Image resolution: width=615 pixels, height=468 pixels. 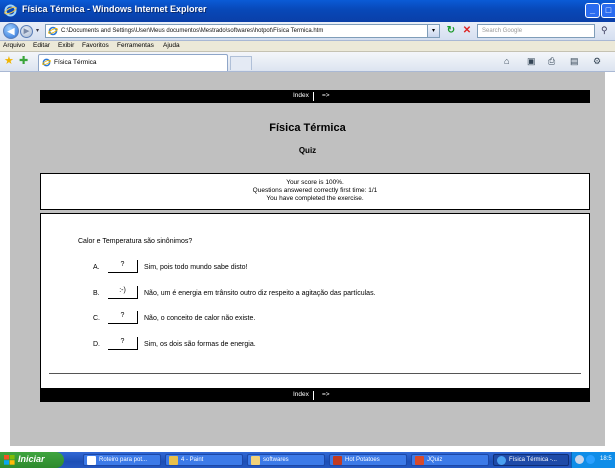 I want to click on address-dropdown-button: ▾, so click(x=433, y=31).